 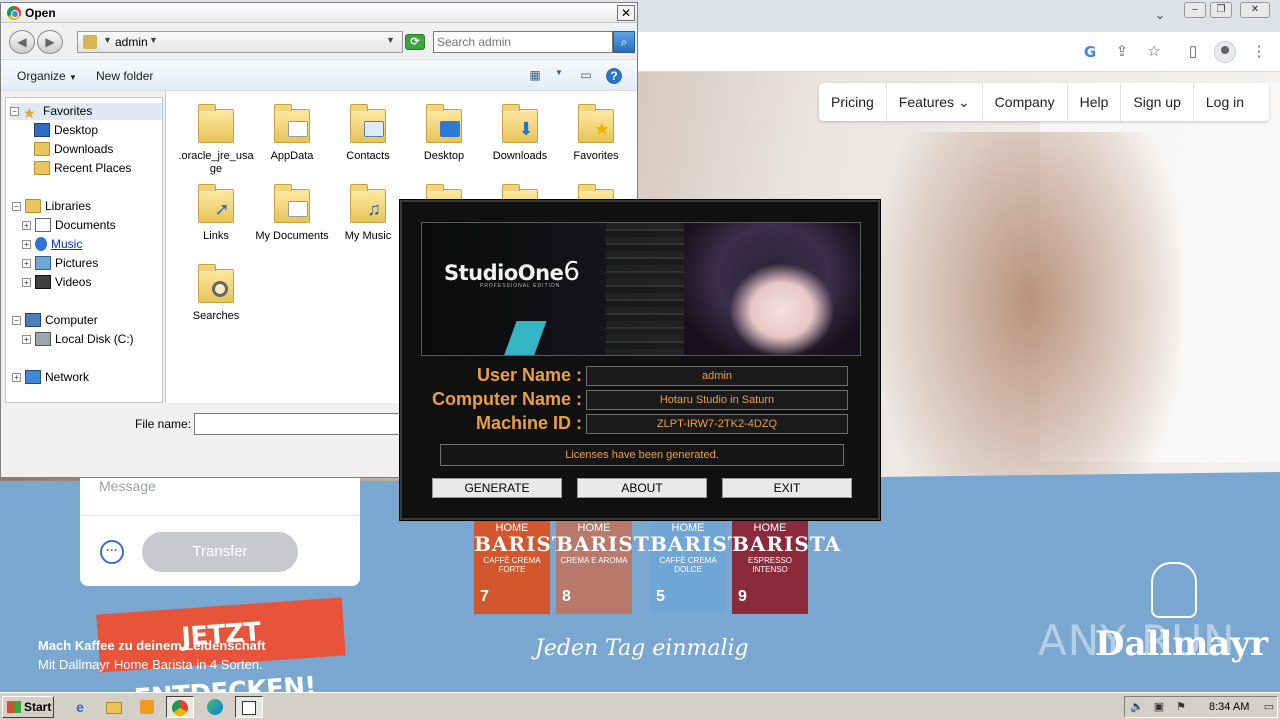 What do you see at coordinates (586, 76) in the screenshot?
I see `preview-pane-icon: ▭` at bounding box center [586, 76].